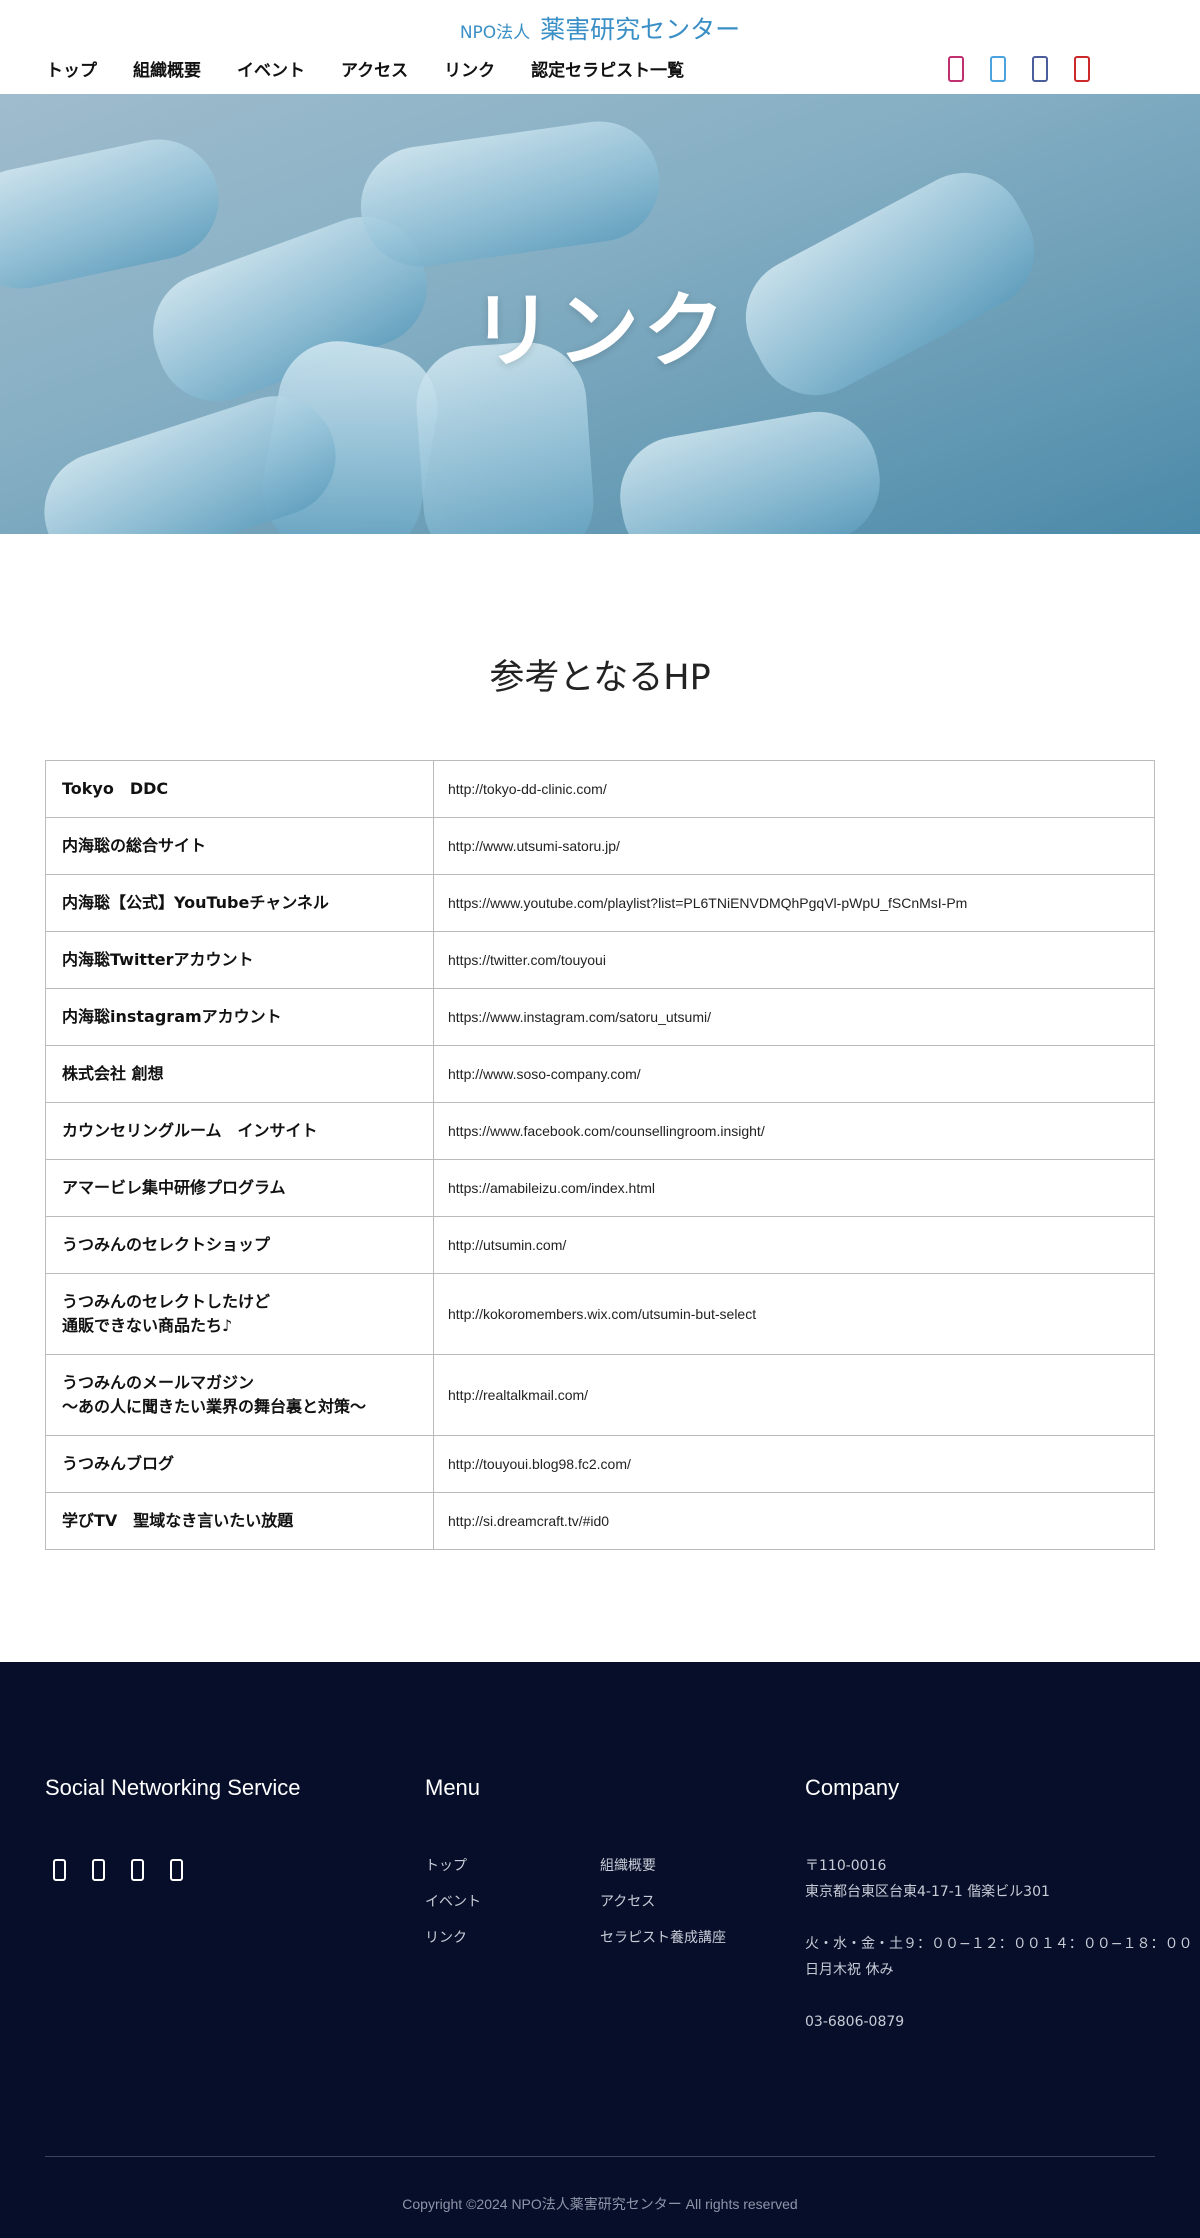 The width and height of the screenshot is (1200, 2238). Describe the element at coordinates (849, 1970) in the screenshot. I see `company-closed: 日月木祝 休み` at that location.